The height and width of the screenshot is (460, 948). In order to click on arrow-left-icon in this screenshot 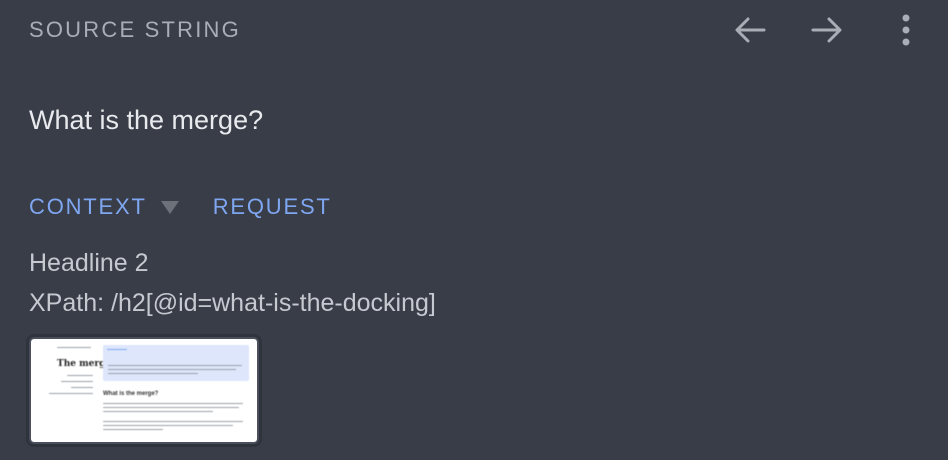, I will do `click(750, 30)`.